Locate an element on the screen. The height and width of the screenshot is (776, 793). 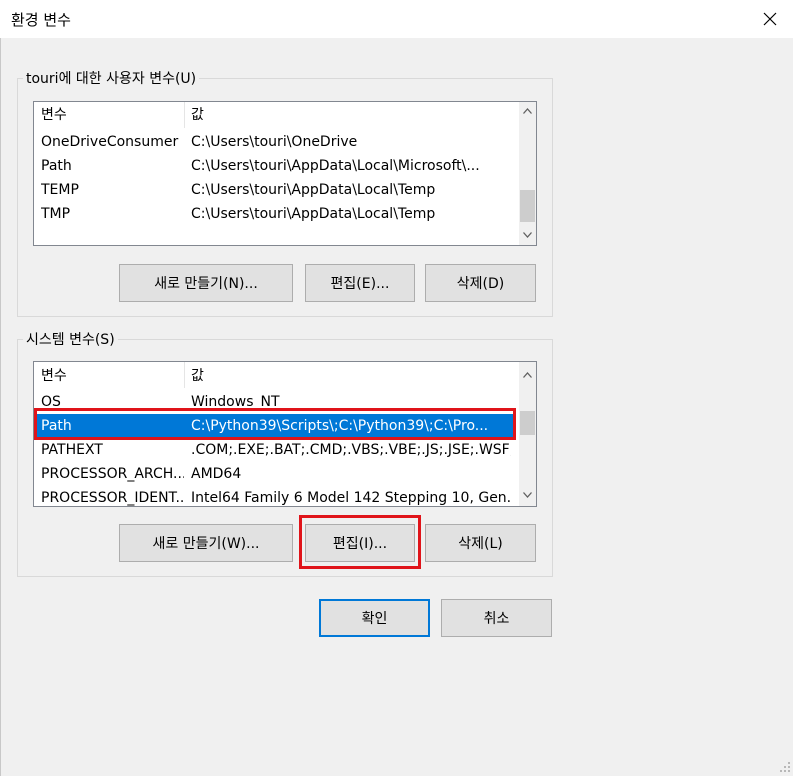
cancel-button: 취소 is located at coordinates (496, 618).